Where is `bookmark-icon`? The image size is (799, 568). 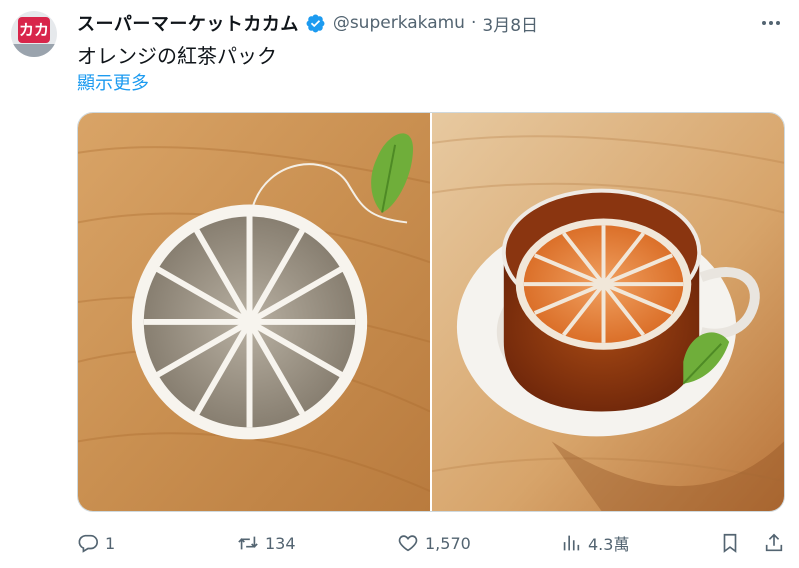 bookmark-icon is located at coordinates (730, 543).